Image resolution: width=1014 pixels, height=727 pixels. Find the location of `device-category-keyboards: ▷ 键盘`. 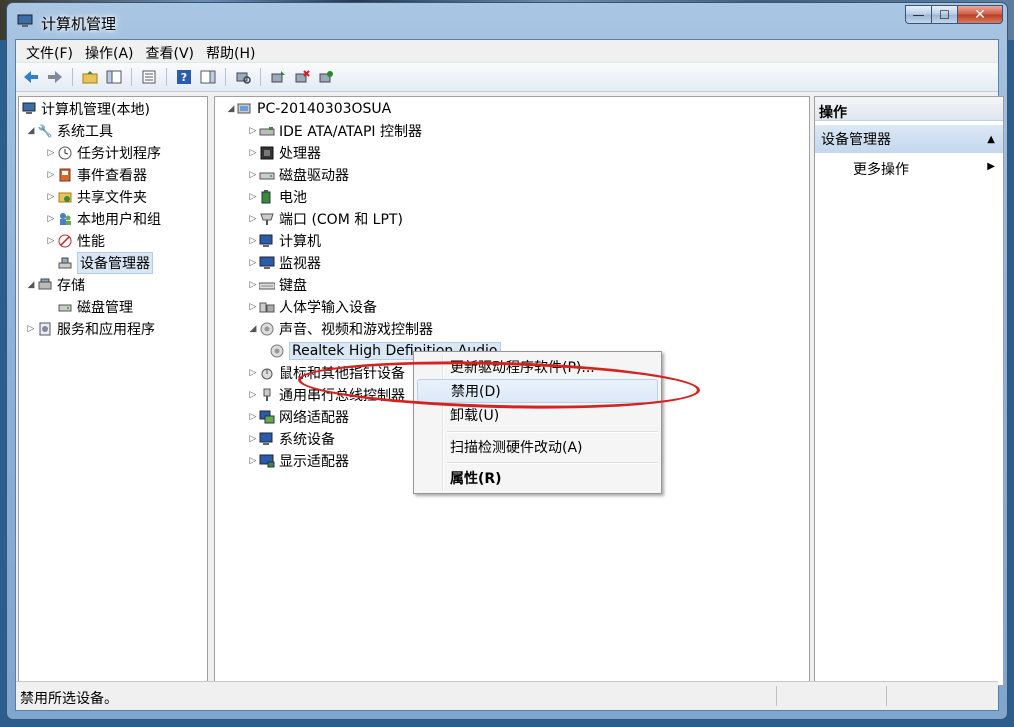

device-category-keyboards: ▷ 键盘 is located at coordinates (277, 285).